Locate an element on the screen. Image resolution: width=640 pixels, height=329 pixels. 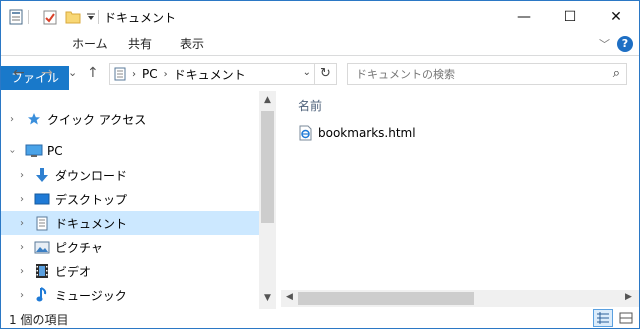
details-view-icon is located at coordinates (603, 318).